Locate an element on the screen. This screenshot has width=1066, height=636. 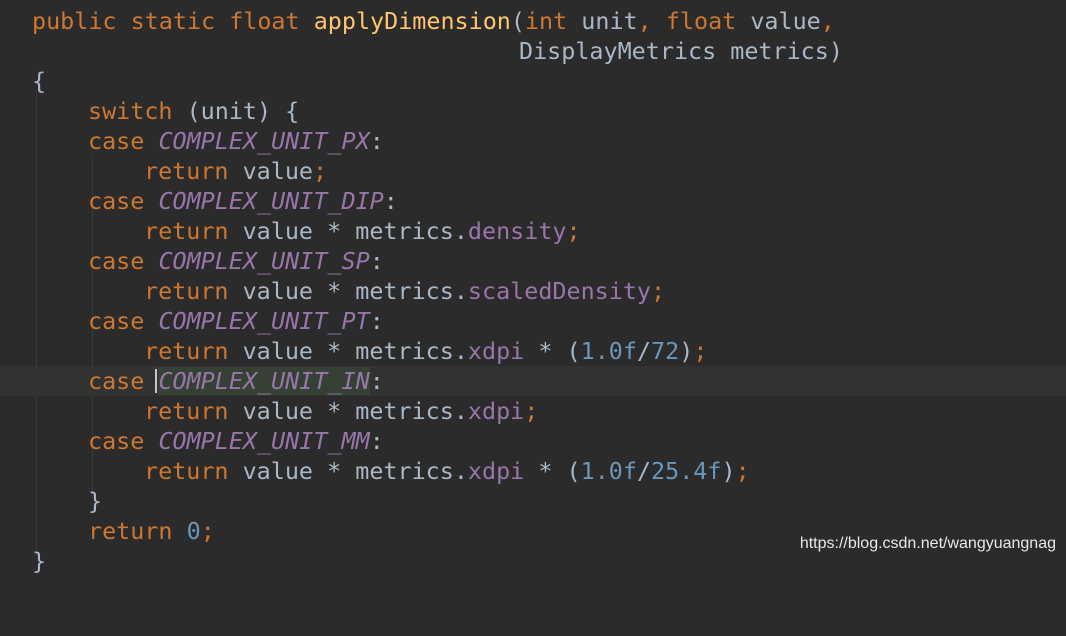
keyword: int is located at coordinates (546, 21).